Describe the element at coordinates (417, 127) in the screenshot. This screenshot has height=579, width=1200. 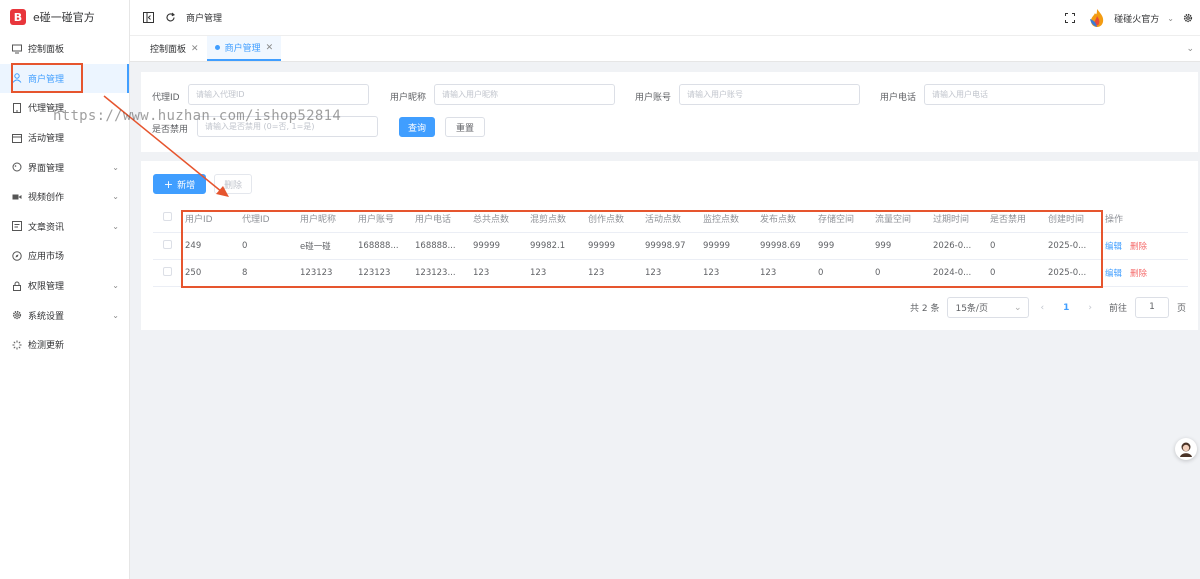
I see `query-button: 查询` at that location.